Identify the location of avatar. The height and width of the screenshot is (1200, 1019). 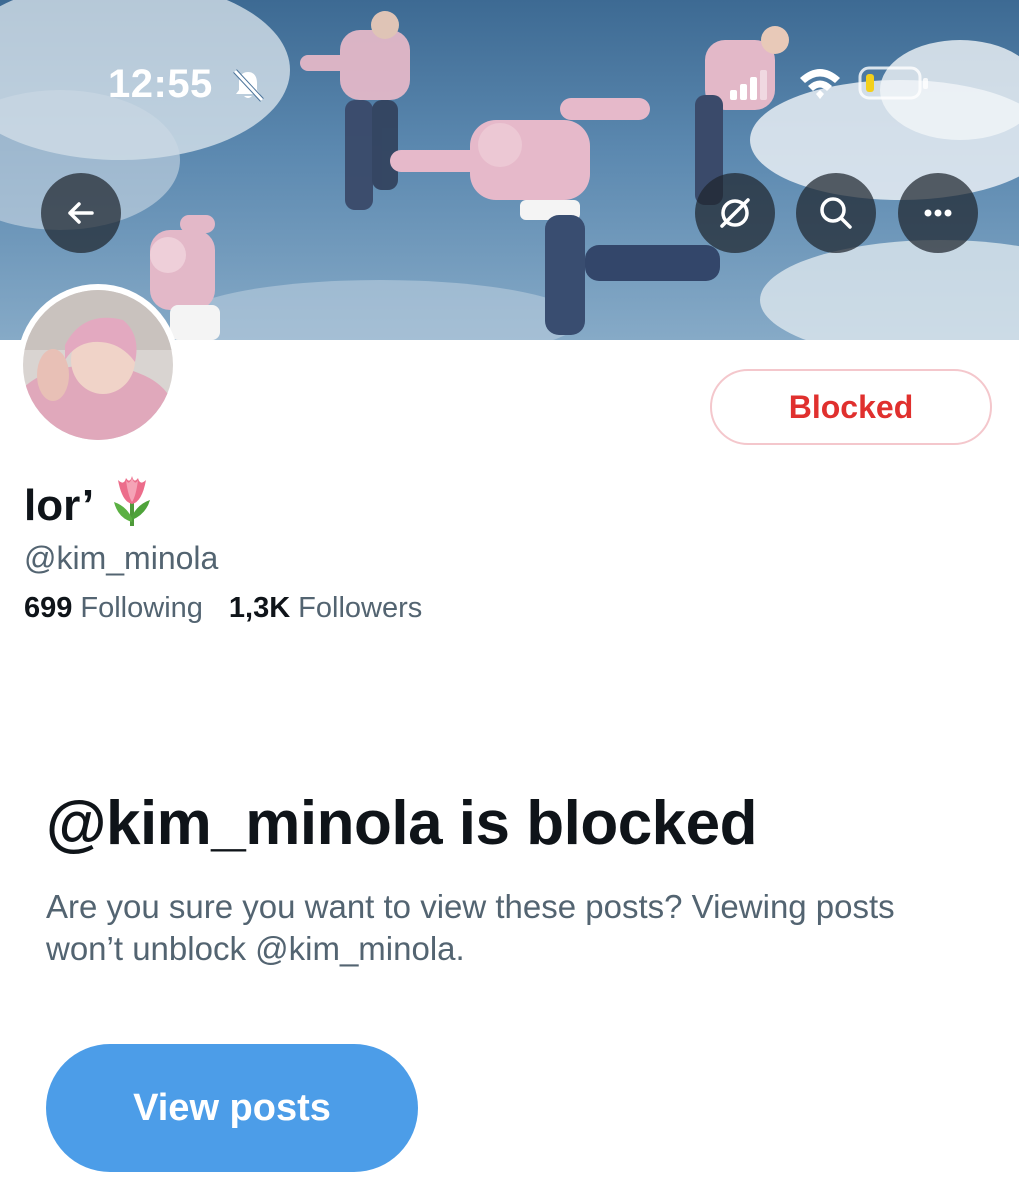
(98, 365).